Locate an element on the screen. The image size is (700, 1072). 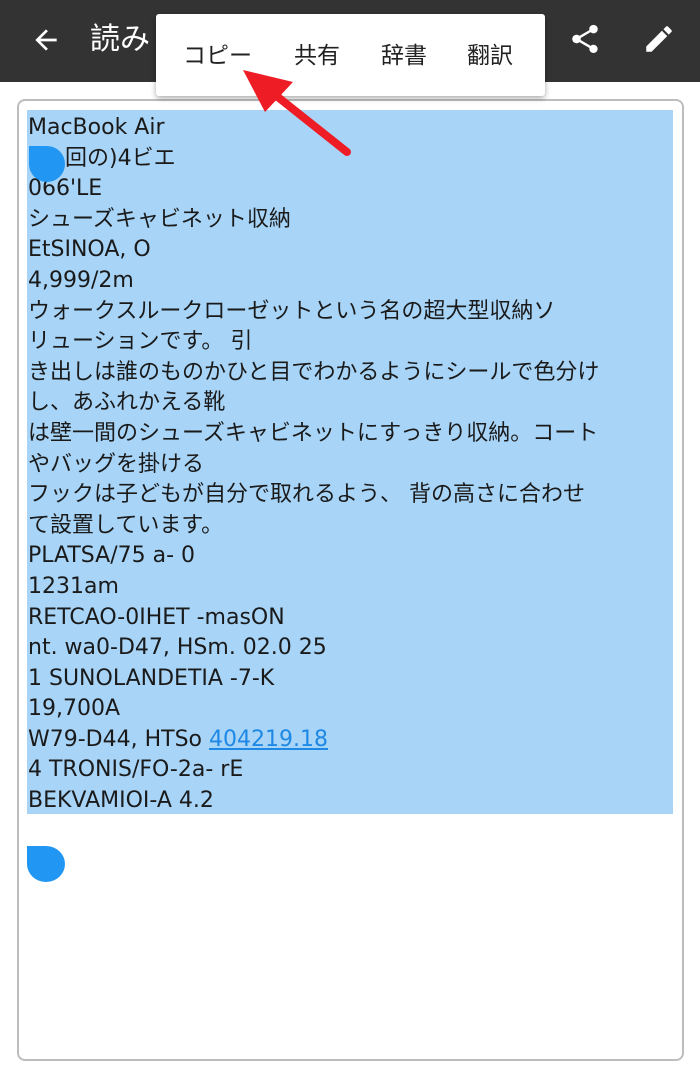
text-line: EtSINOA, O is located at coordinates (89, 250).